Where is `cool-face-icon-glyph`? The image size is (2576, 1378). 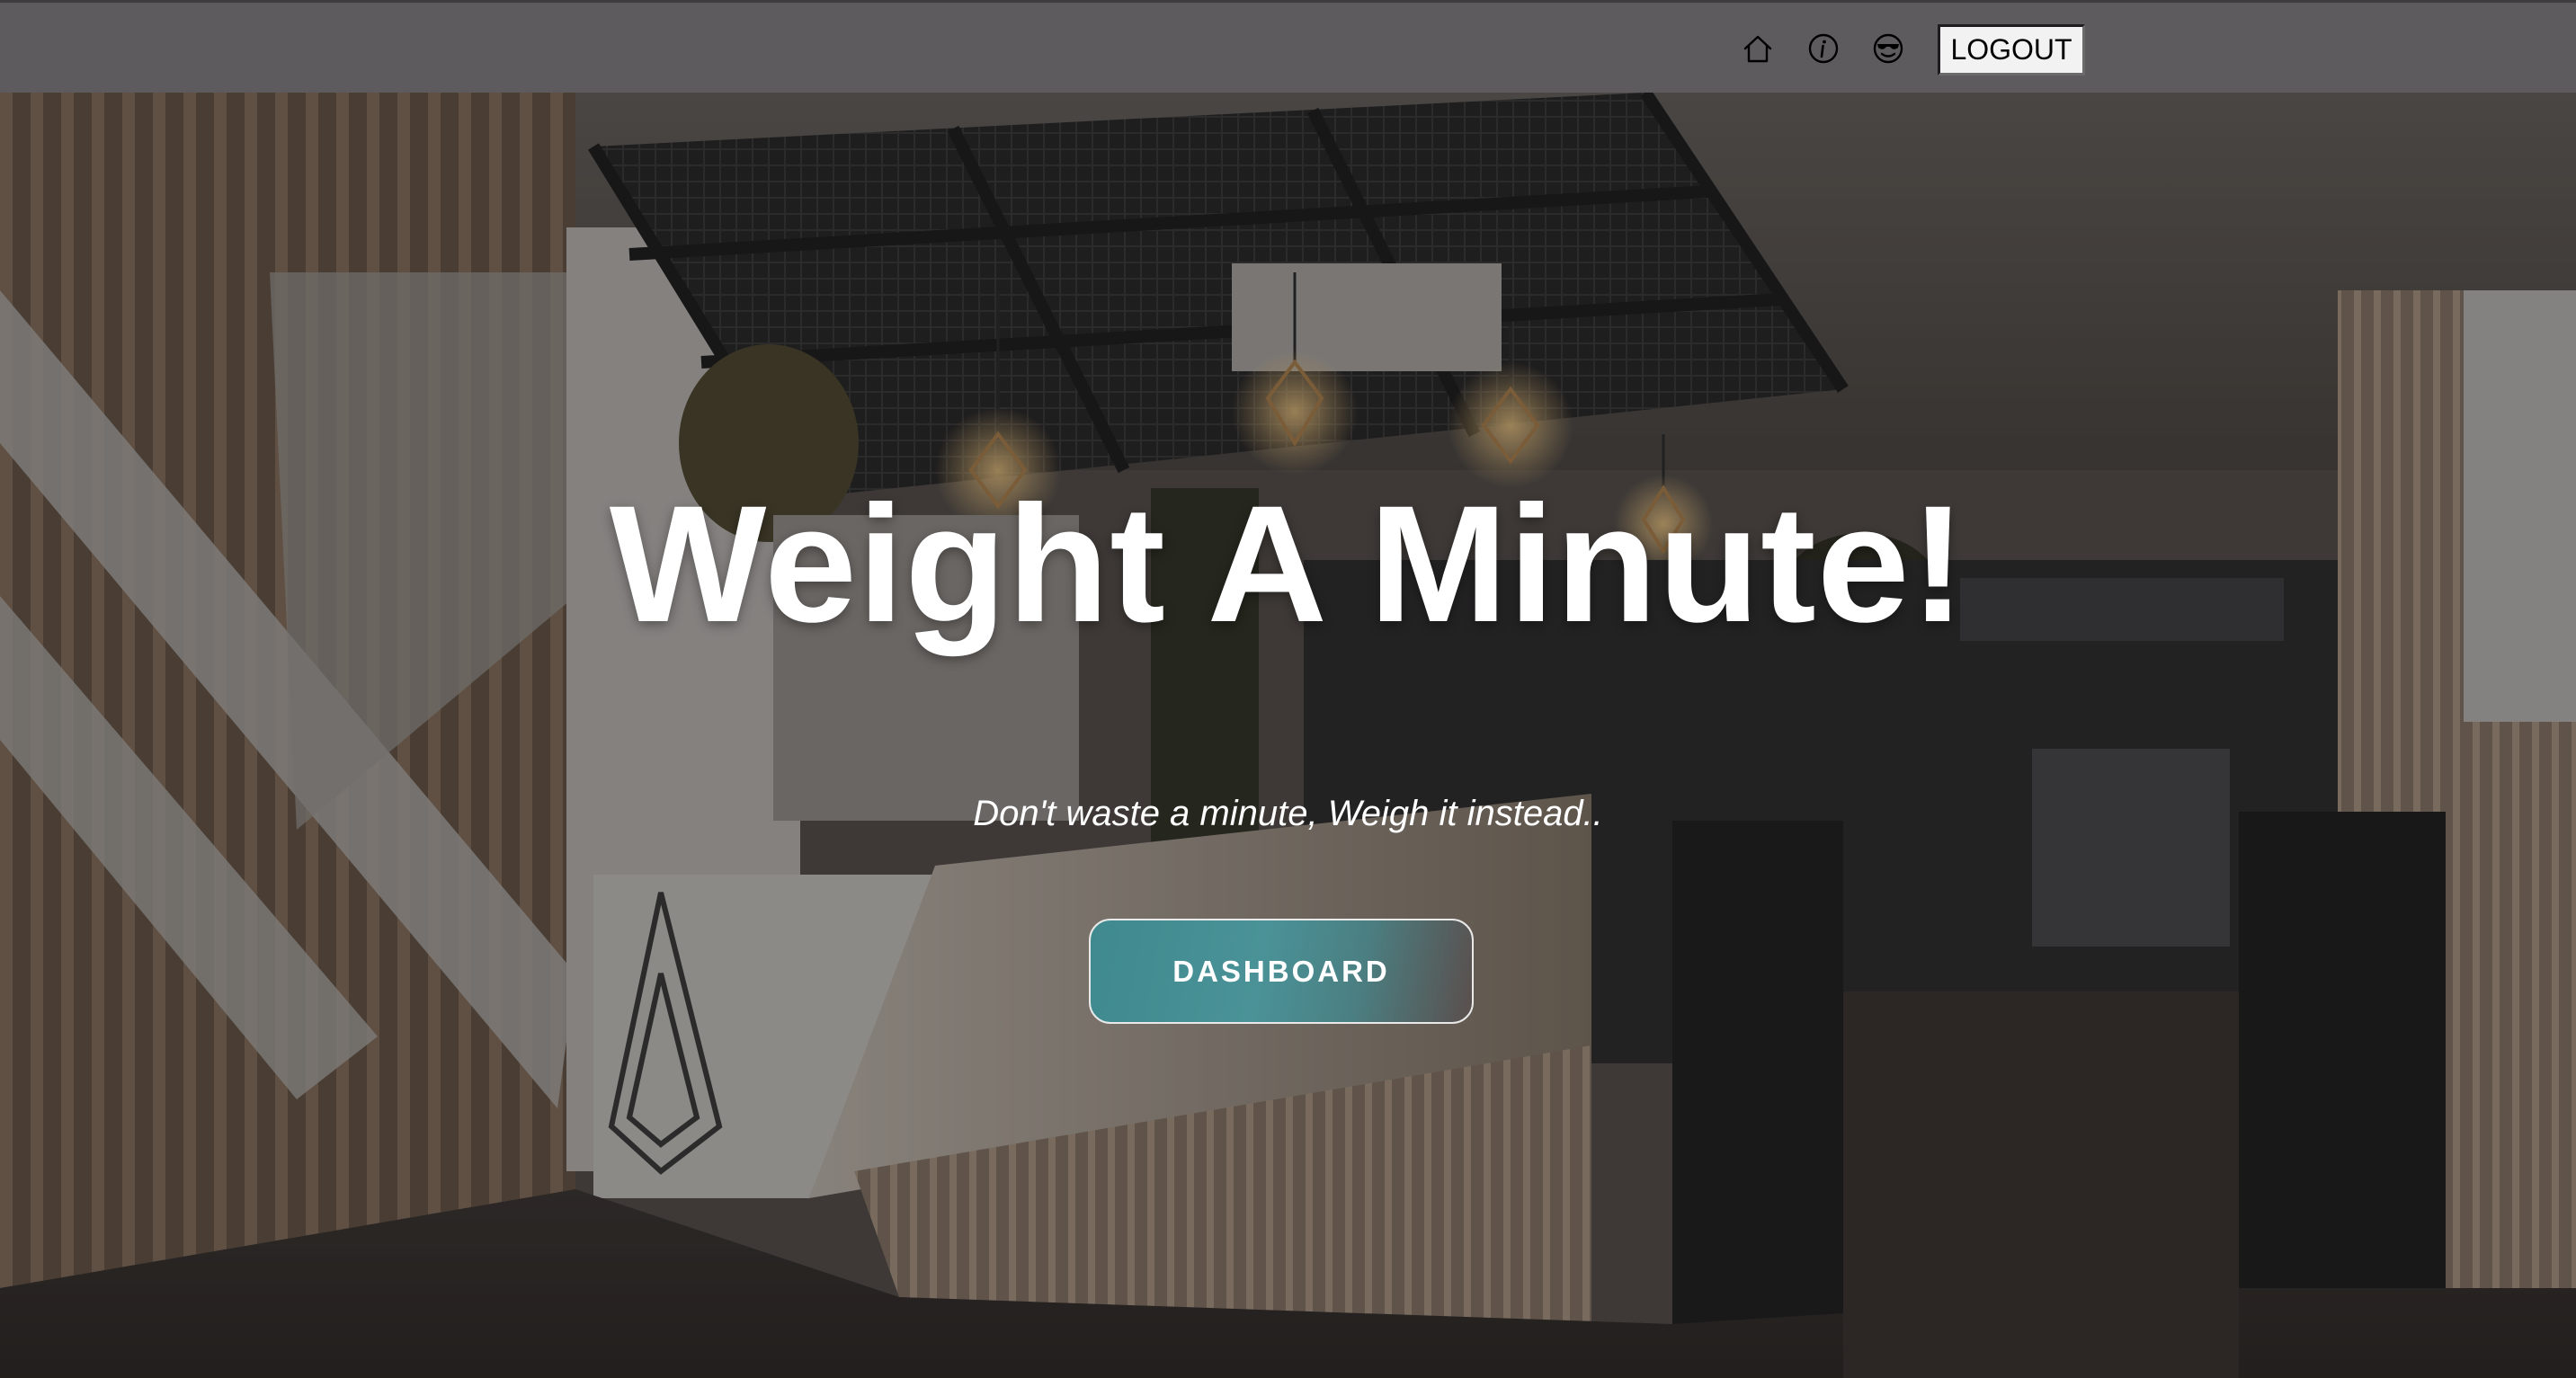 cool-face-icon-glyph is located at coordinates (1888, 48).